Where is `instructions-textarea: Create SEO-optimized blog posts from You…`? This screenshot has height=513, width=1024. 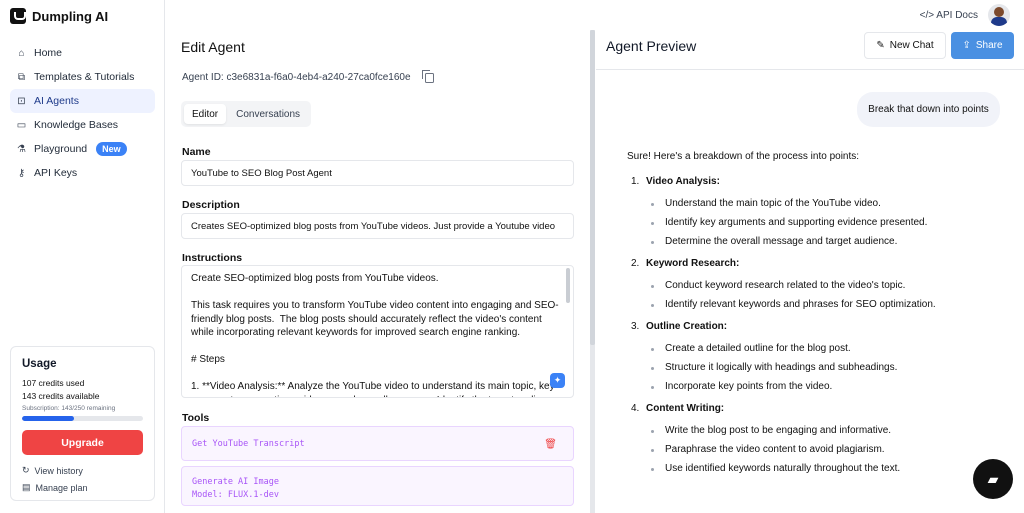
instructions-textarea: Create SEO-optimized blog posts from You… is located at coordinates (377, 331).